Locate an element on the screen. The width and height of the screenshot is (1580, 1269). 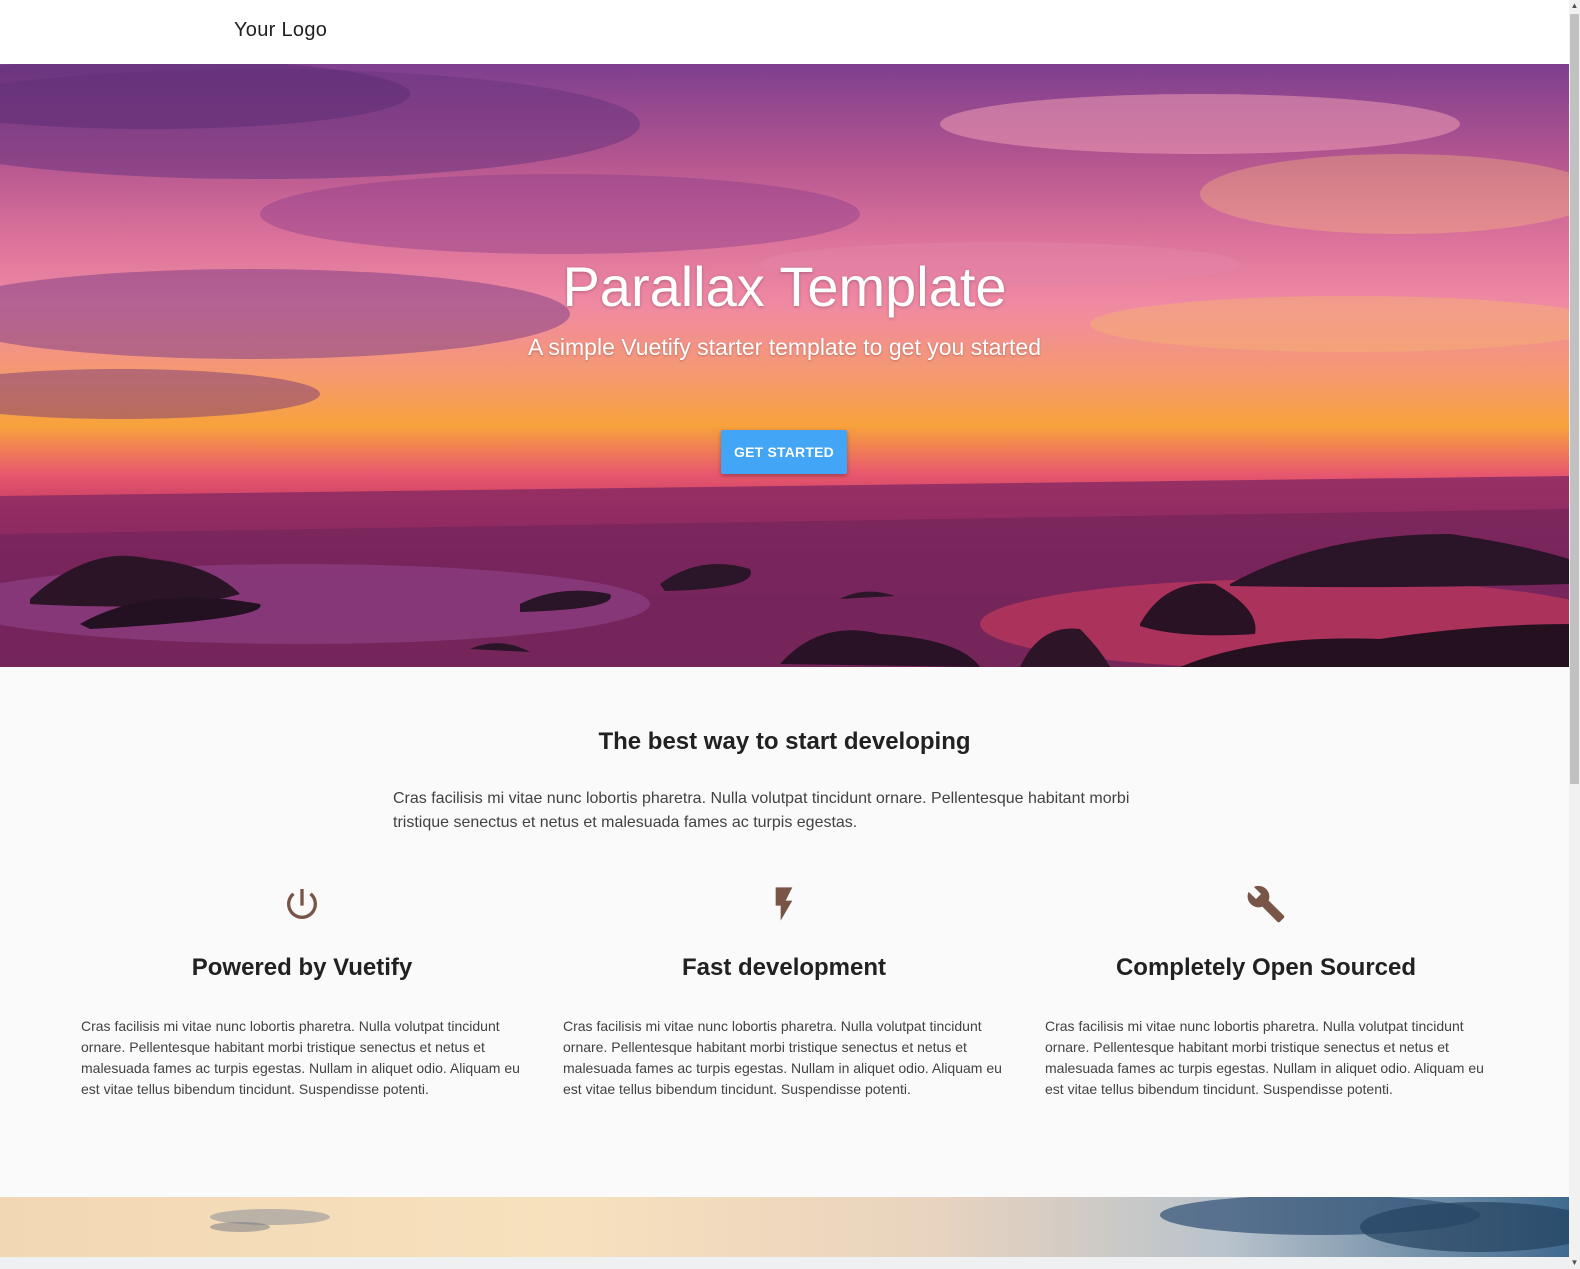
get-started-button: GET STARTED is located at coordinates (784, 452).